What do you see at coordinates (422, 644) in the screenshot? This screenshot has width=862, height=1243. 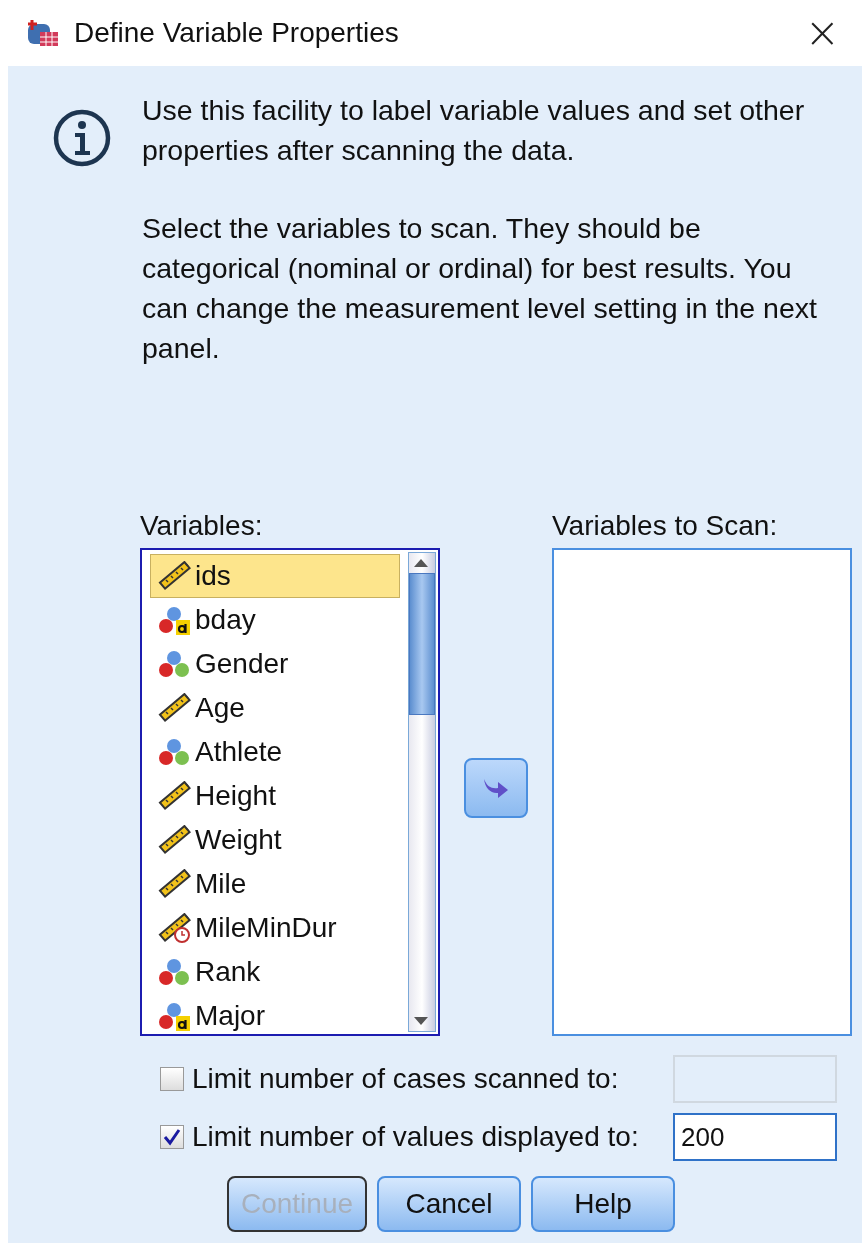 I see `scroll-thumb` at bounding box center [422, 644].